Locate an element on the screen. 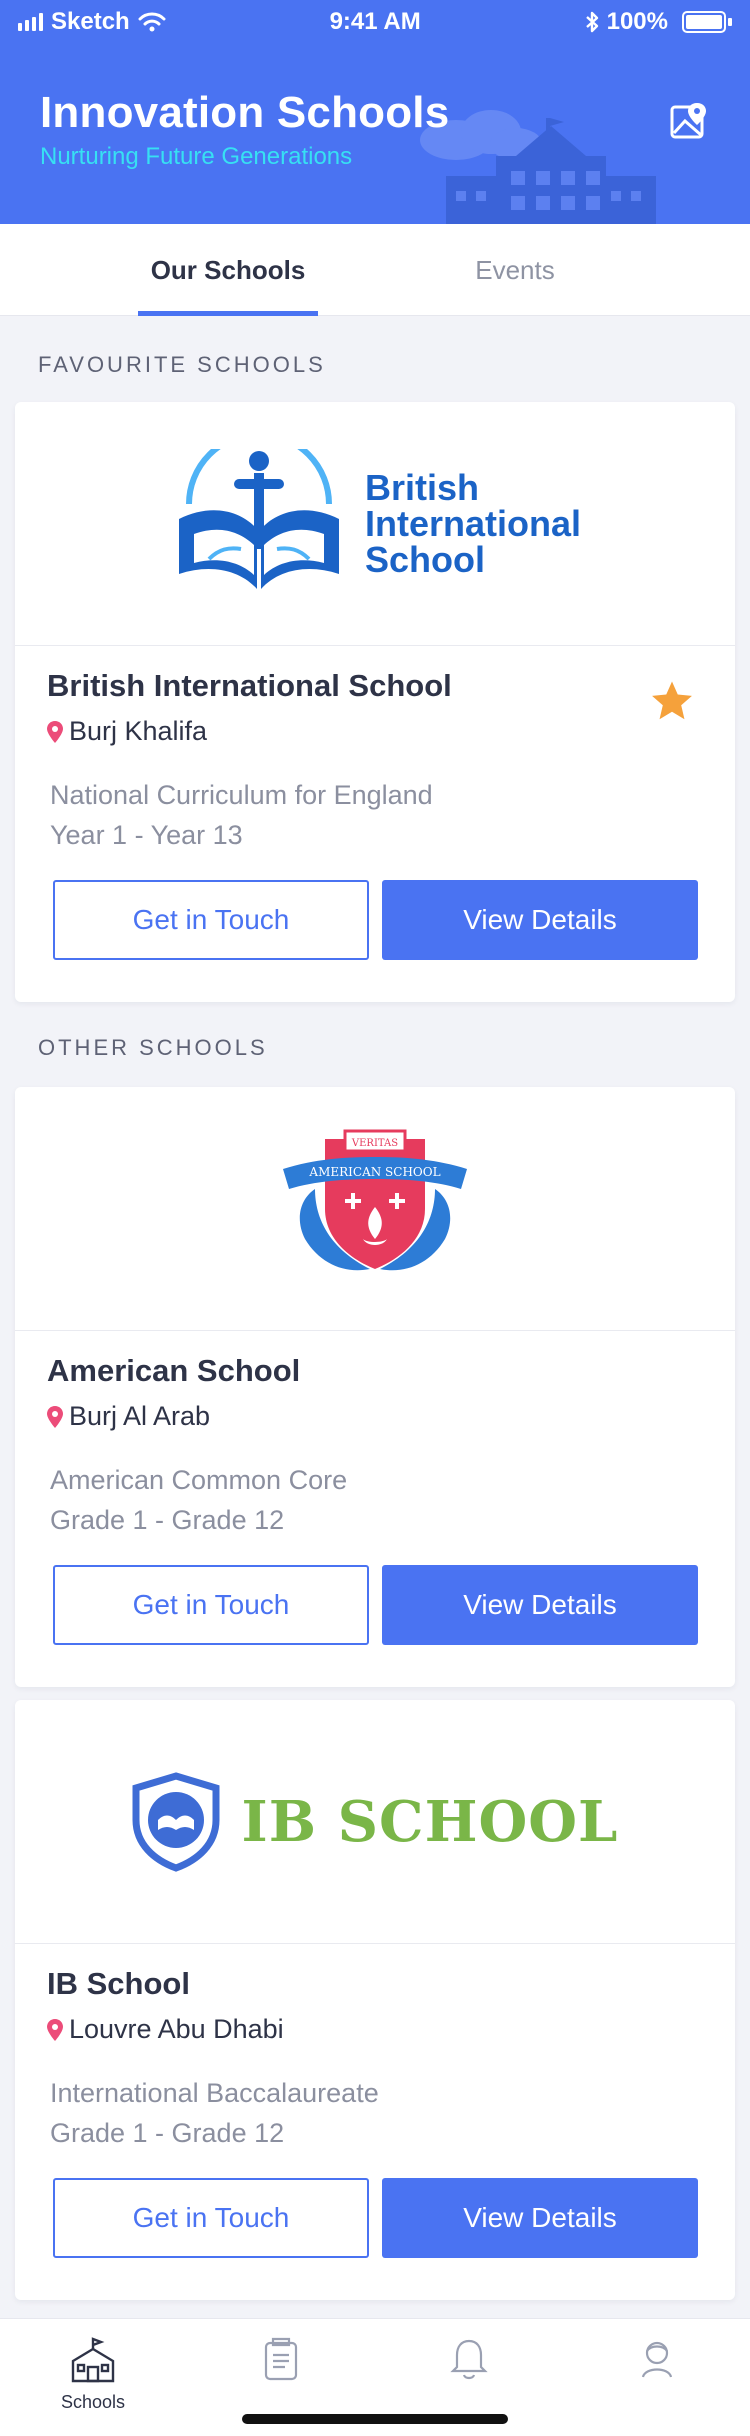 This screenshot has width=750, height=2436. school-logo-area: IB SCHOOL is located at coordinates (375, 1822).